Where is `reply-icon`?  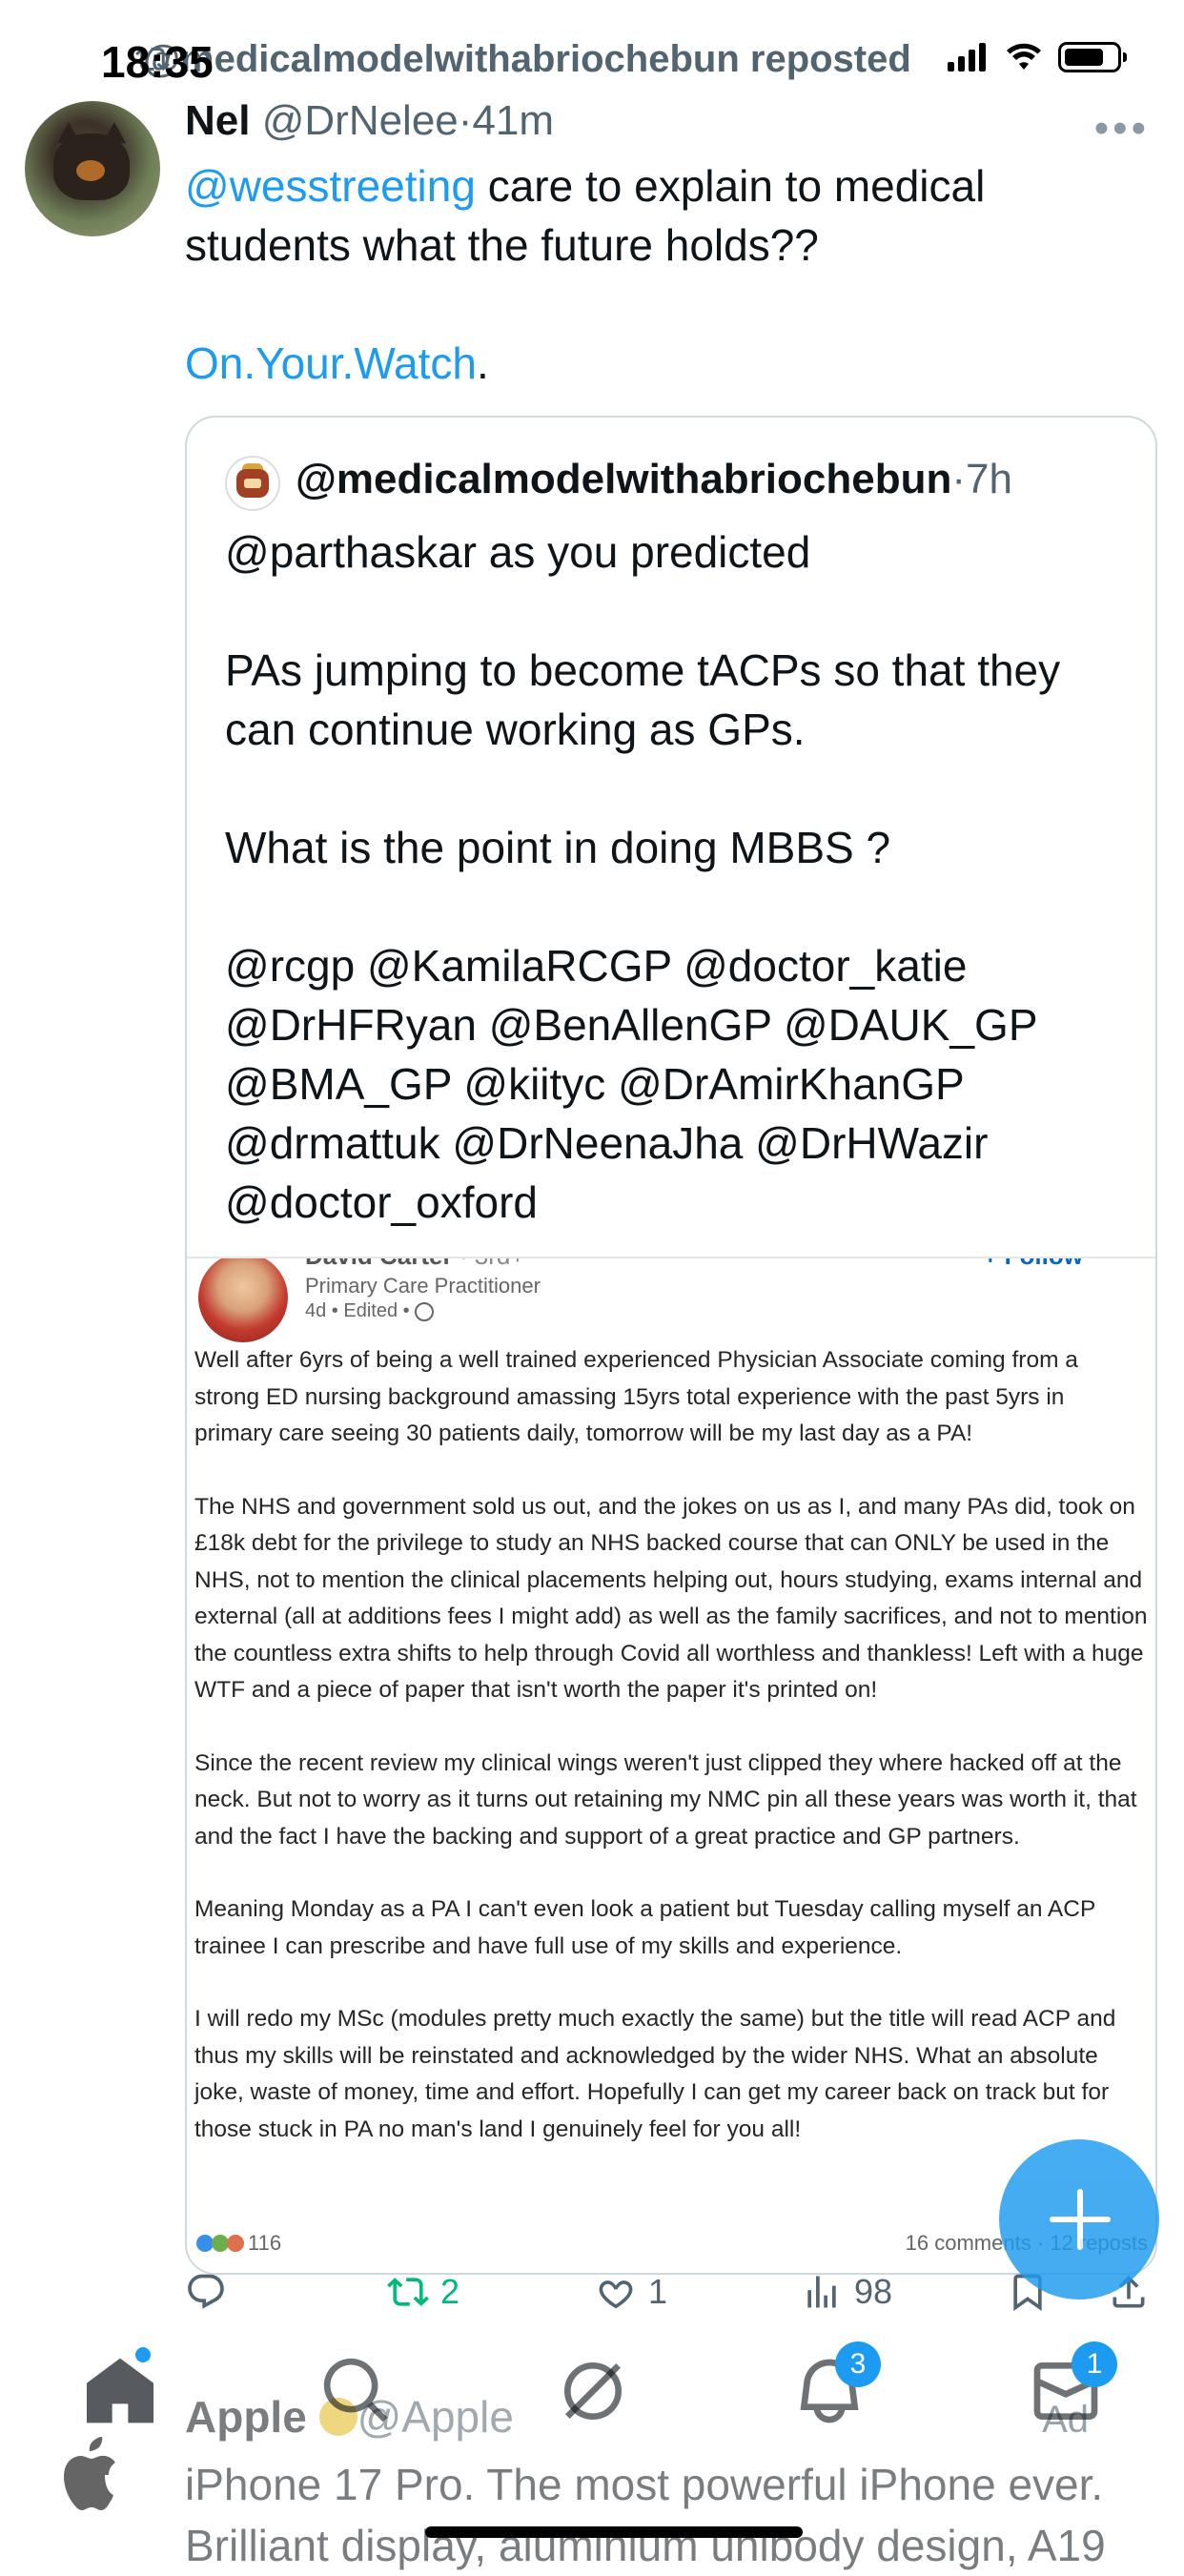 reply-icon is located at coordinates (206, 2291).